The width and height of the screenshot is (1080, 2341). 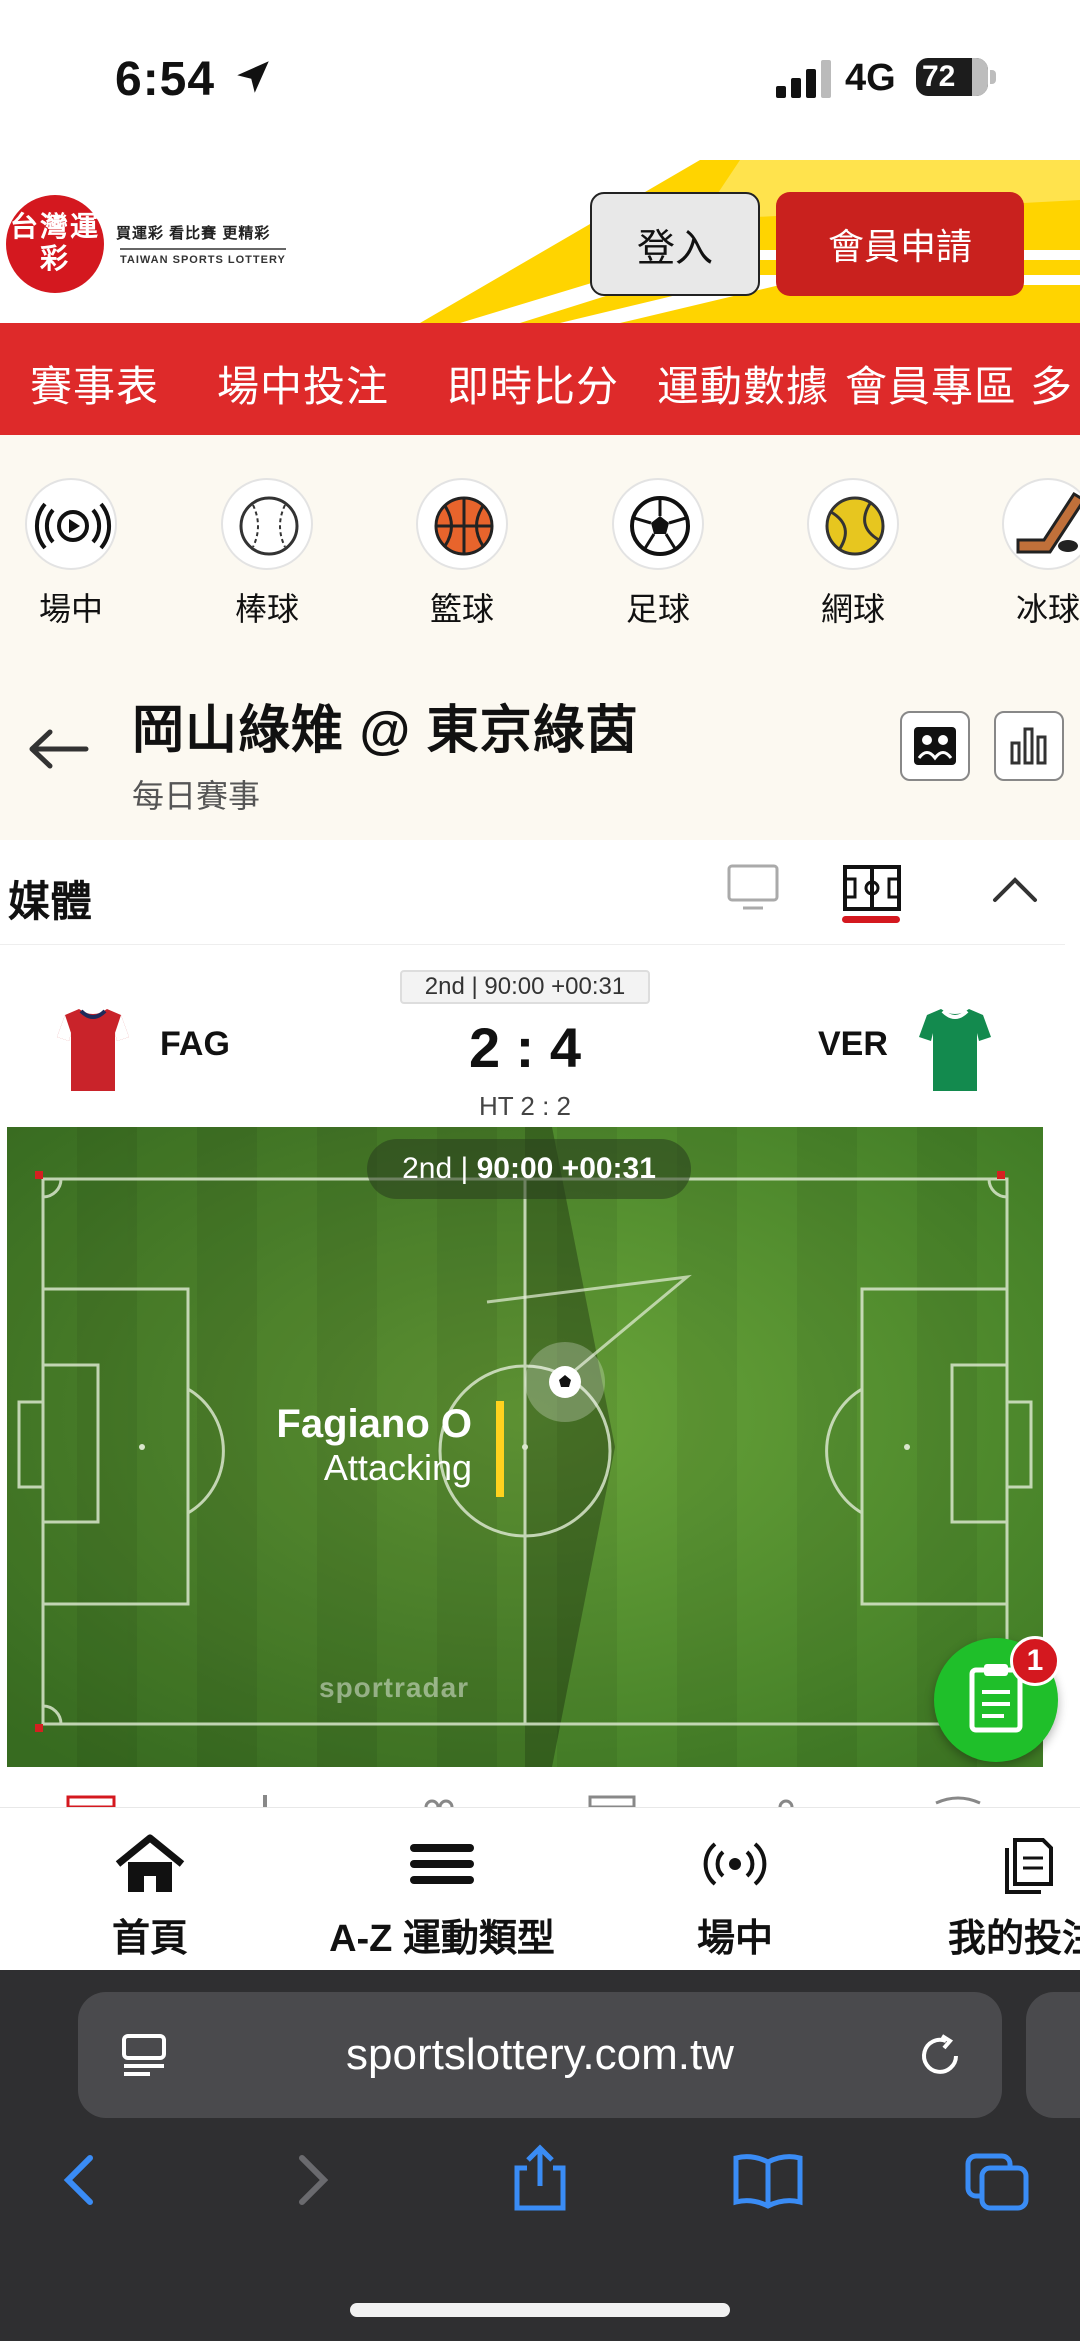 I want to click on pitch-time: 90:00 +00:31, so click(x=566, y=1168).